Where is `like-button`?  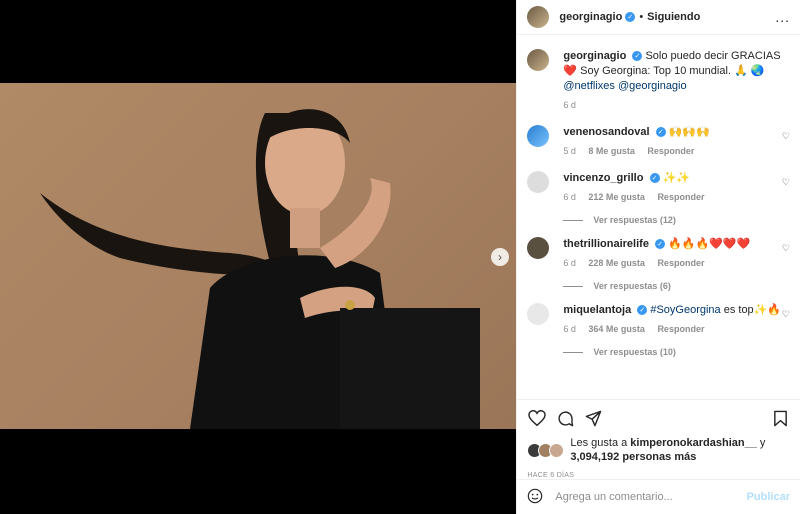 like-button is located at coordinates (537, 418).